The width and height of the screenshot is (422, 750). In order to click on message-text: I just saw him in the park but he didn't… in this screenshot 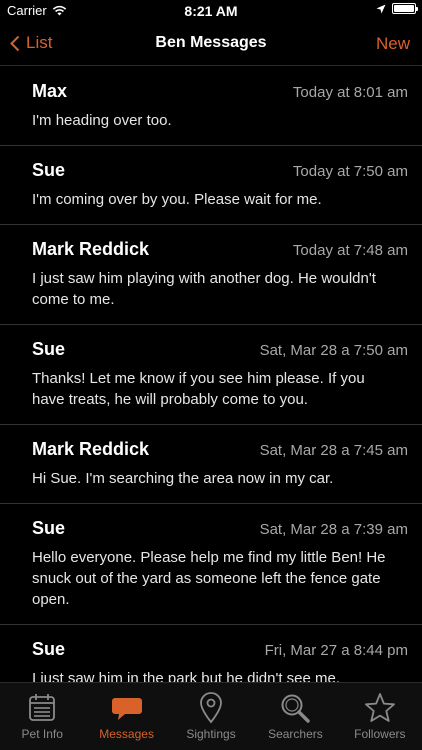, I will do `click(186, 676)`.